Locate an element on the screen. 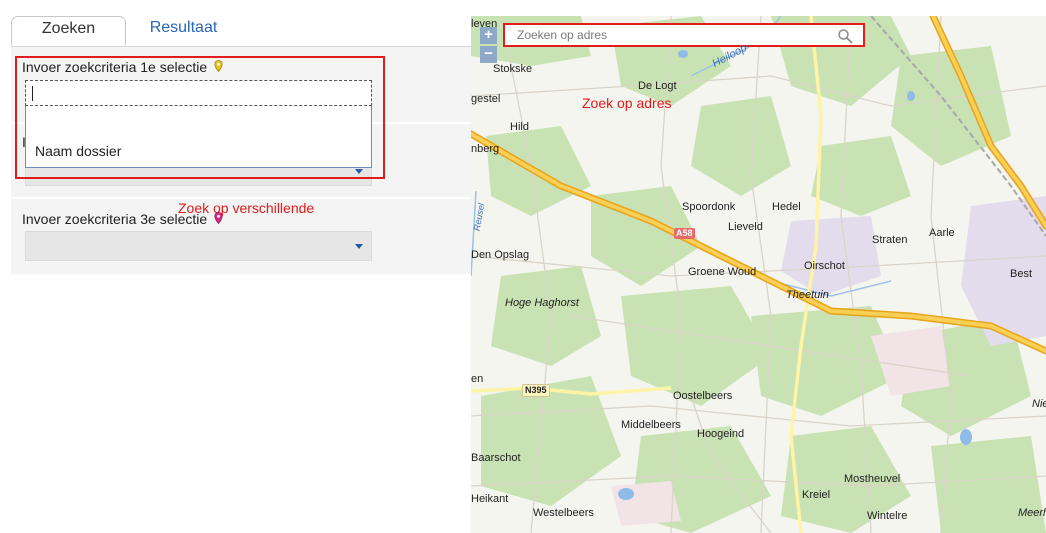  annotation-zoek-op-verschillende: Zoek op verschillende is located at coordinates (246, 208).